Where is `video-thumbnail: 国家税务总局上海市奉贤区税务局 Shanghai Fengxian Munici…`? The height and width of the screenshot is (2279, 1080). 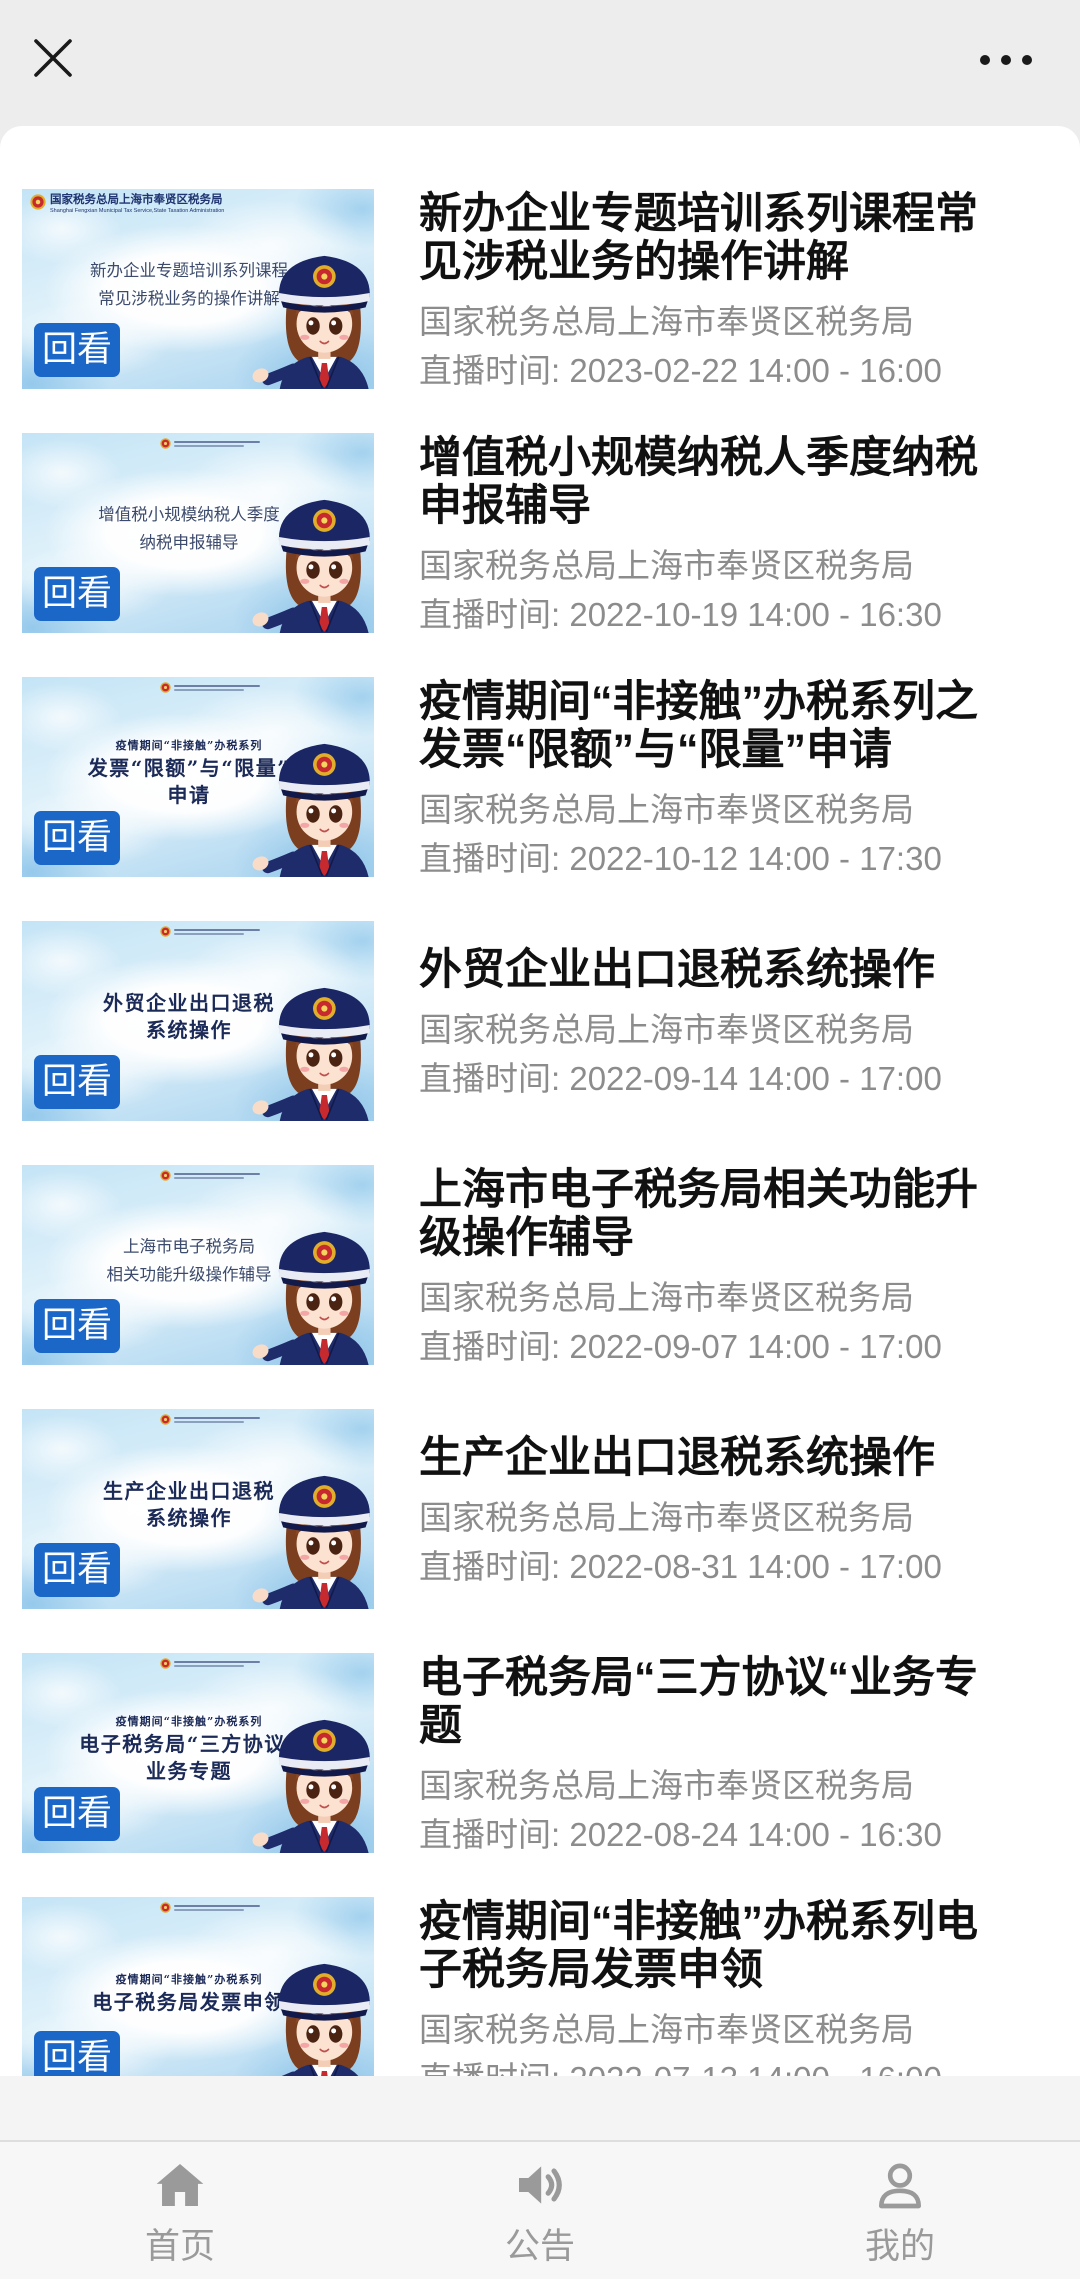 video-thumbnail: 国家税务总局上海市奉贤区税务局 Shanghai Fengxian Munici… is located at coordinates (198, 289).